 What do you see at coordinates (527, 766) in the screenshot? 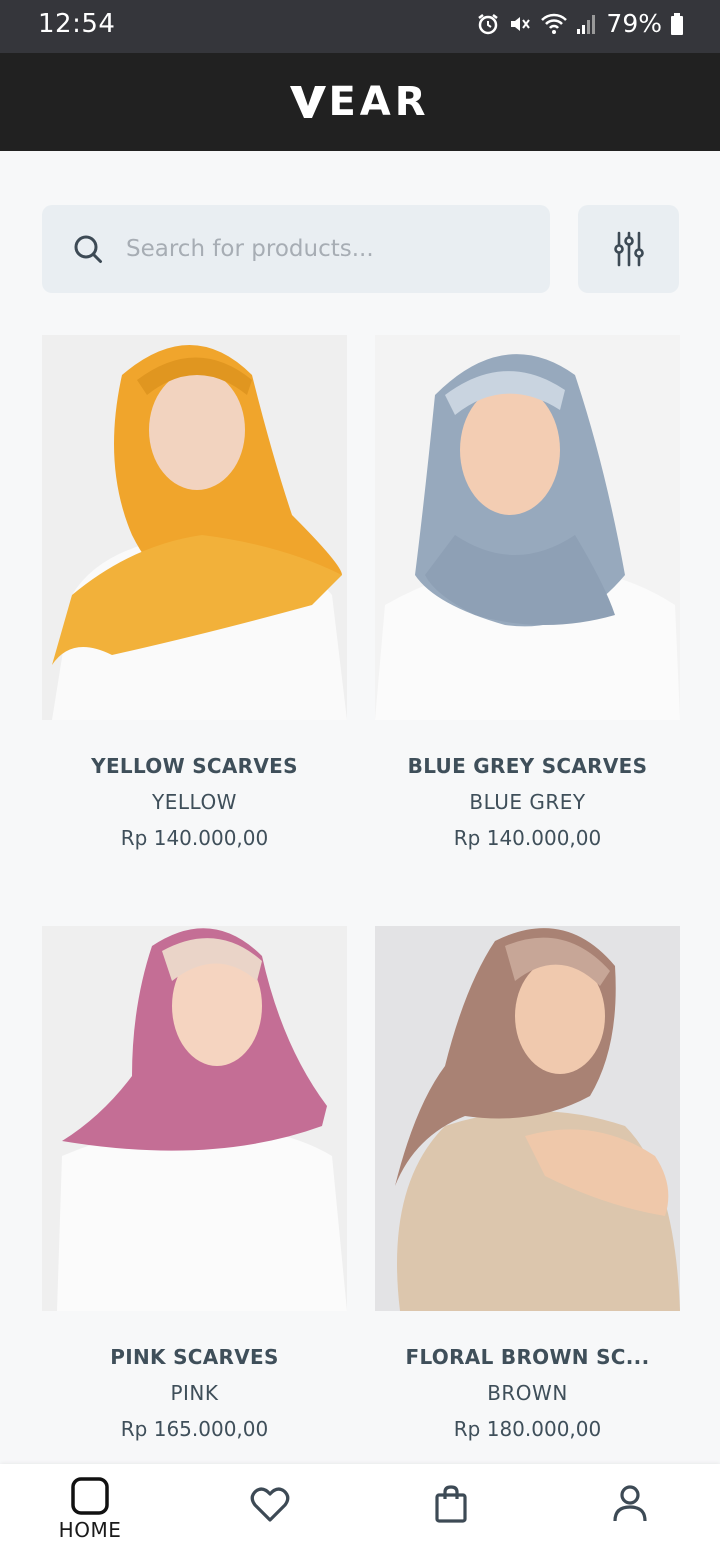
I see `product-name: BLUE GREY SCARVES` at bounding box center [527, 766].